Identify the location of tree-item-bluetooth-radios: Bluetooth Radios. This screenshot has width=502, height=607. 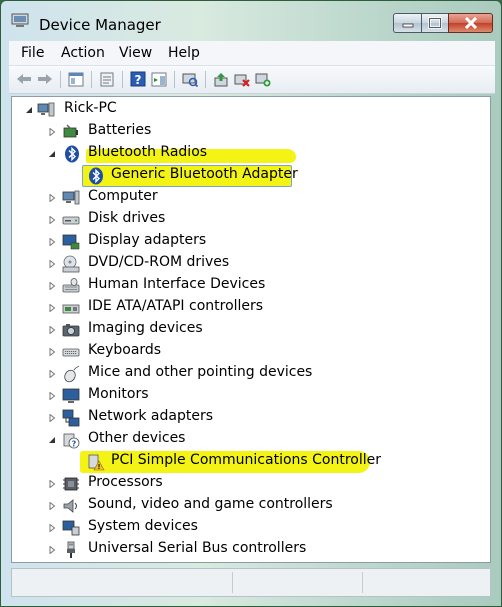
(251, 154).